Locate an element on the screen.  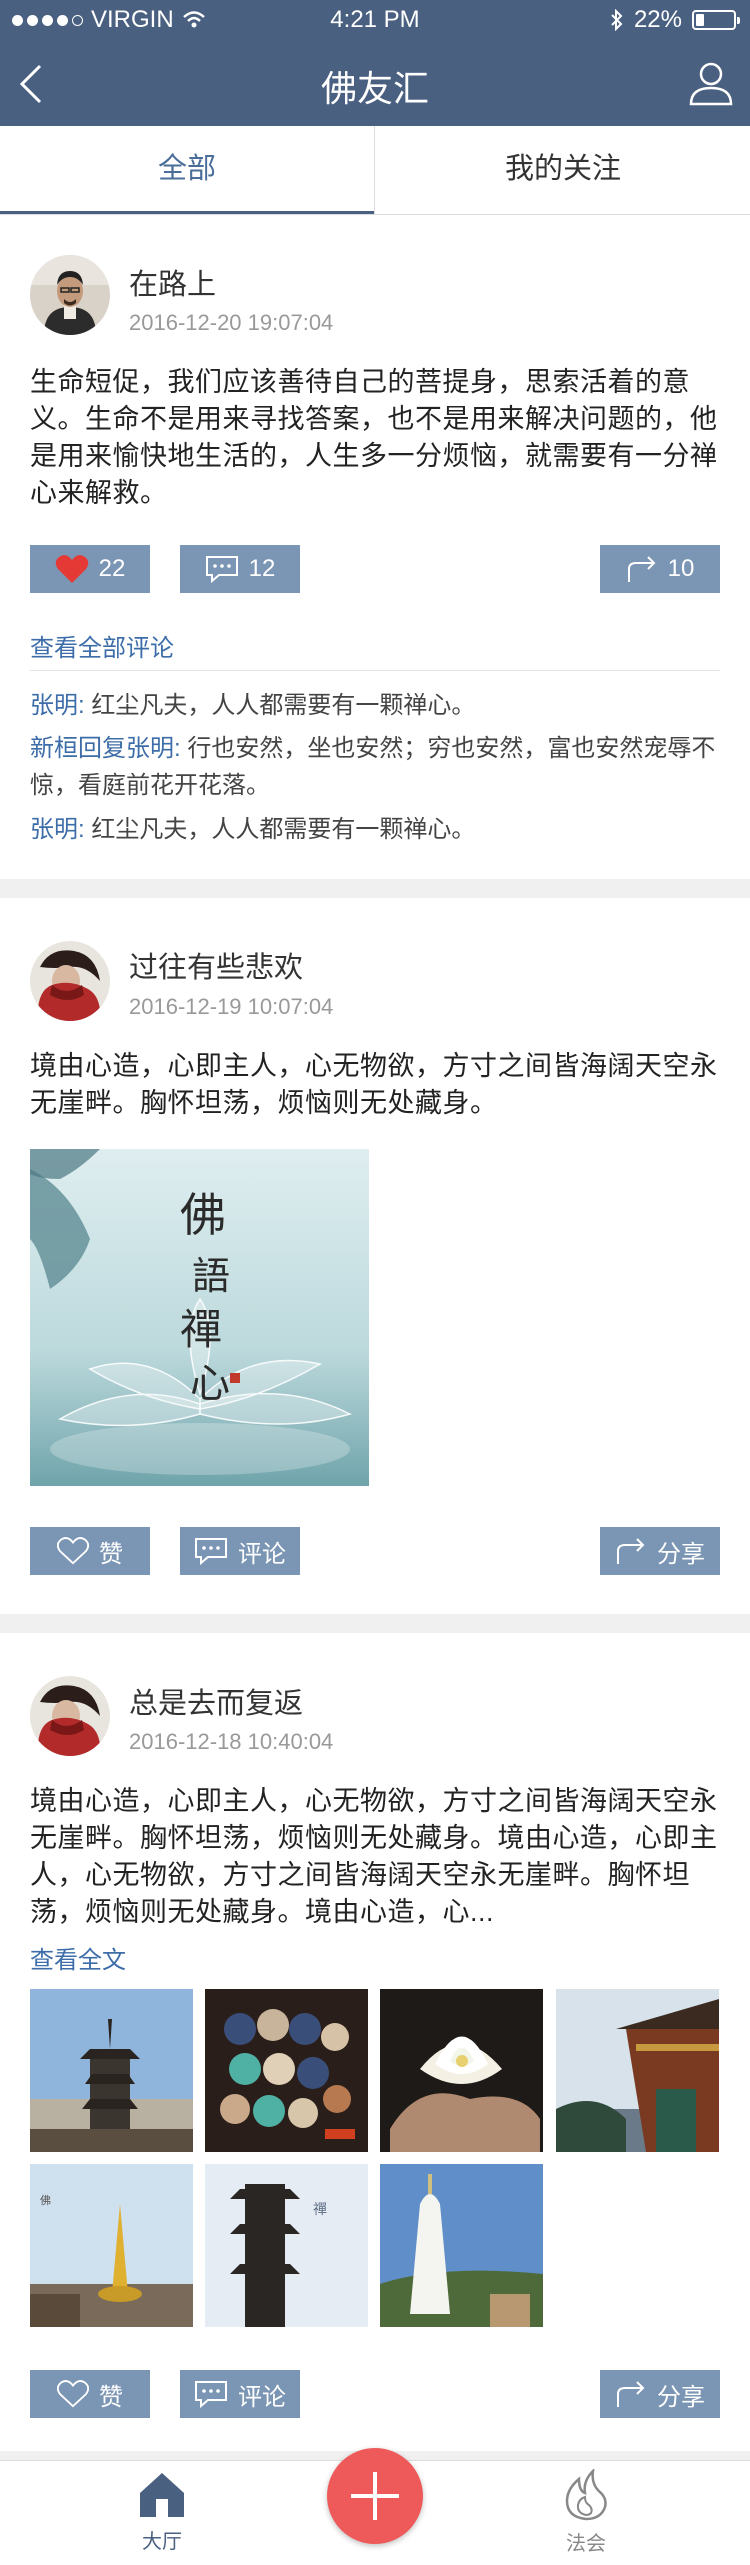
image-calligraphy: 佛 is located at coordinates (203, 1215).